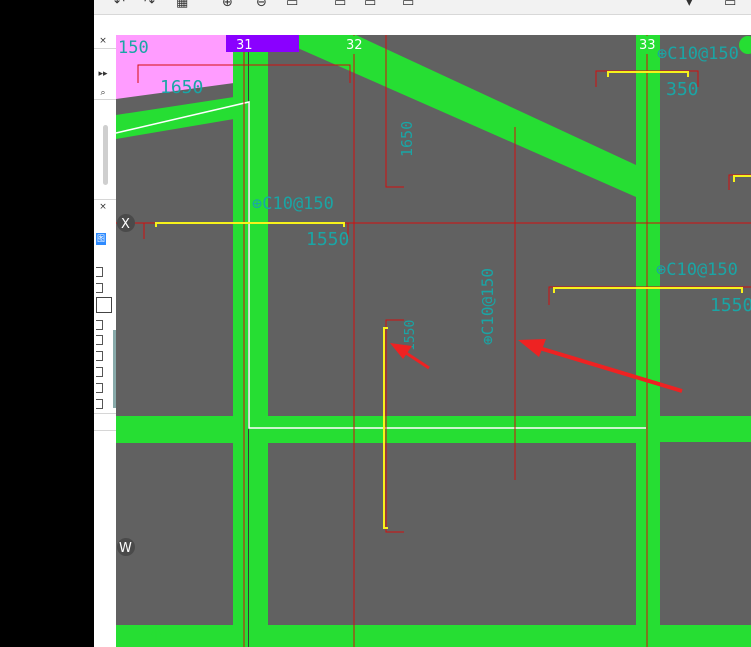 This screenshot has width=751, height=647. I want to click on row-beam-w, so click(433, 636).